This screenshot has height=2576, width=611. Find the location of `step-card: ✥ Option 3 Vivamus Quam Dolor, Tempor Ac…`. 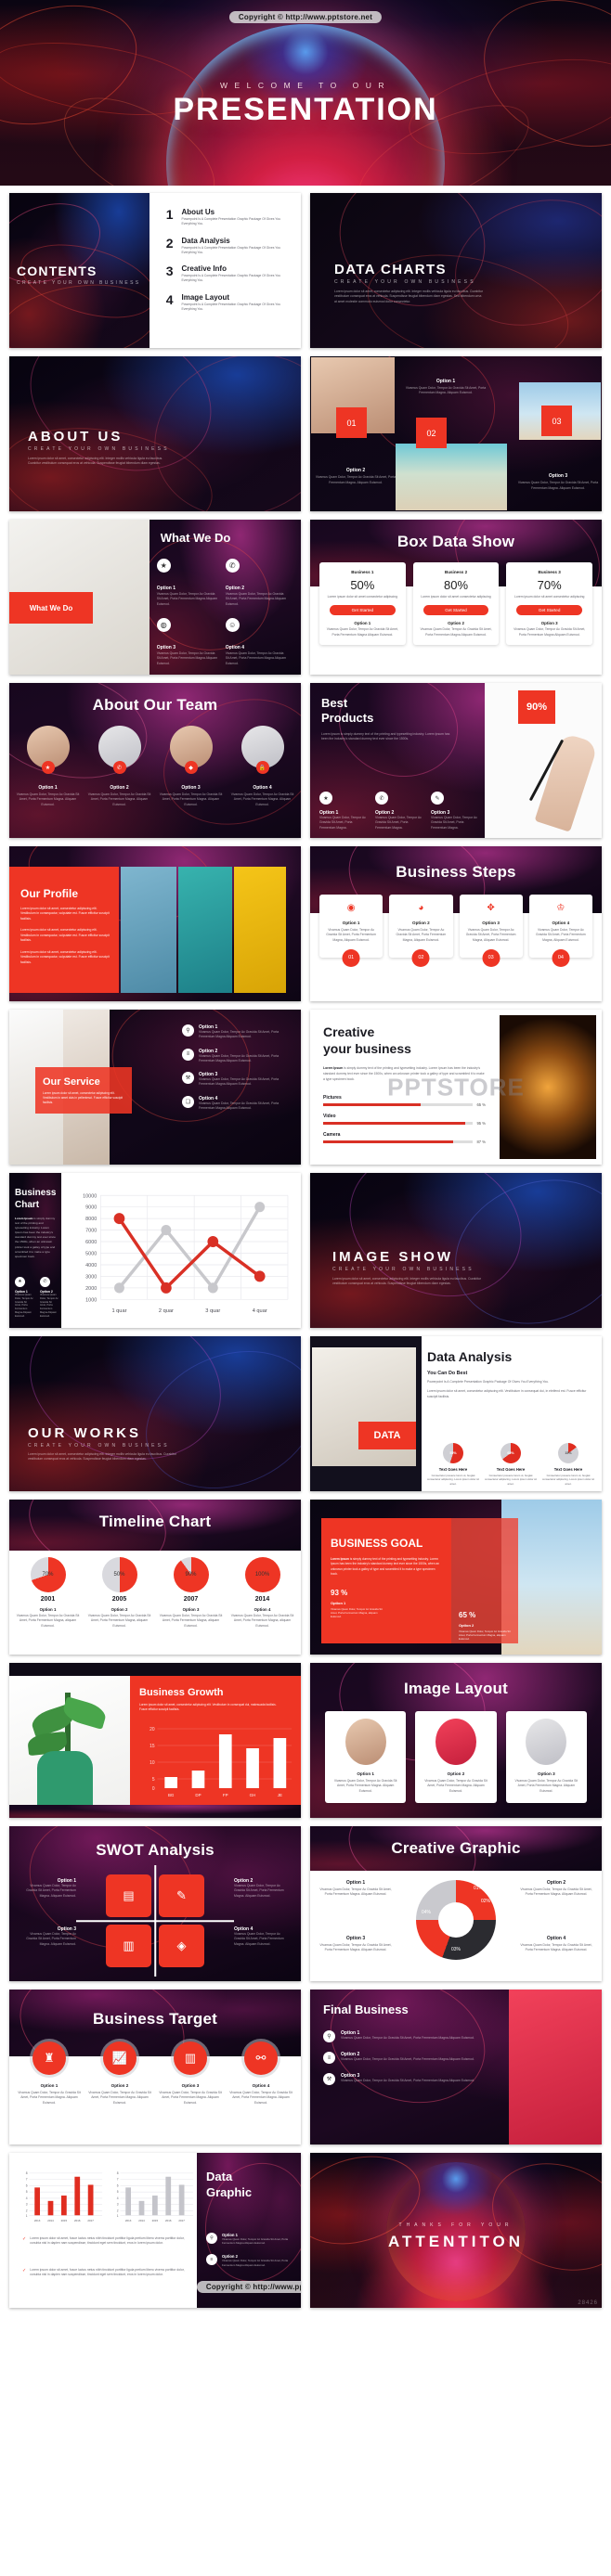

step-card: ✥ Option 3 Vivamus Quam Dolor, Tempor Ac… is located at coordinates (491, 931).